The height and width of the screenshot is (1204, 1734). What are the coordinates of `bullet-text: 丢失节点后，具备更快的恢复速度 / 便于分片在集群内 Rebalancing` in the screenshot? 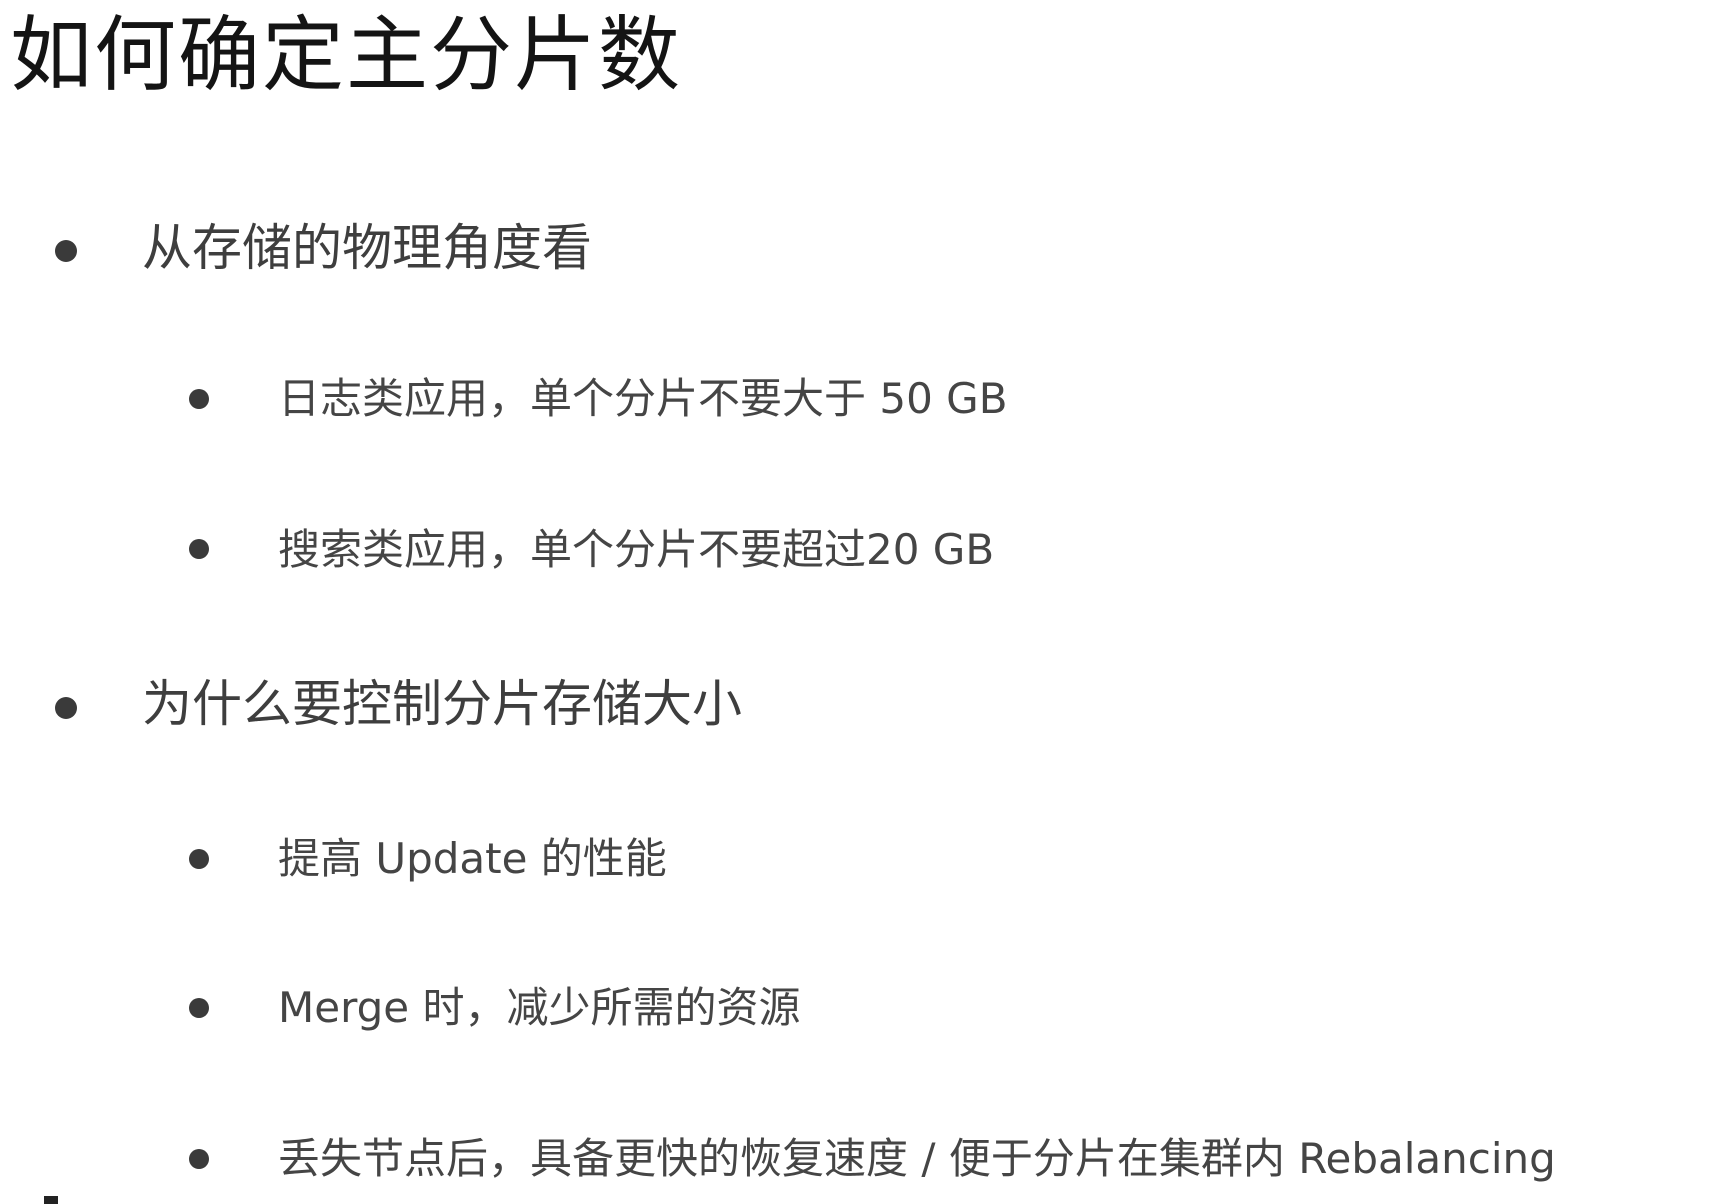 It's located at (917, 1158).